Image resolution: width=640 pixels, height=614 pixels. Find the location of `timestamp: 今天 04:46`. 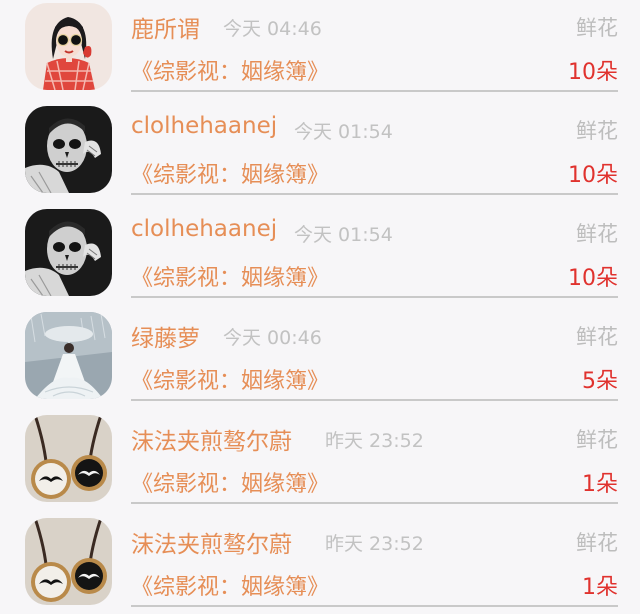

timestamp: 今天 04:46 is located at coordinates (272, 29).